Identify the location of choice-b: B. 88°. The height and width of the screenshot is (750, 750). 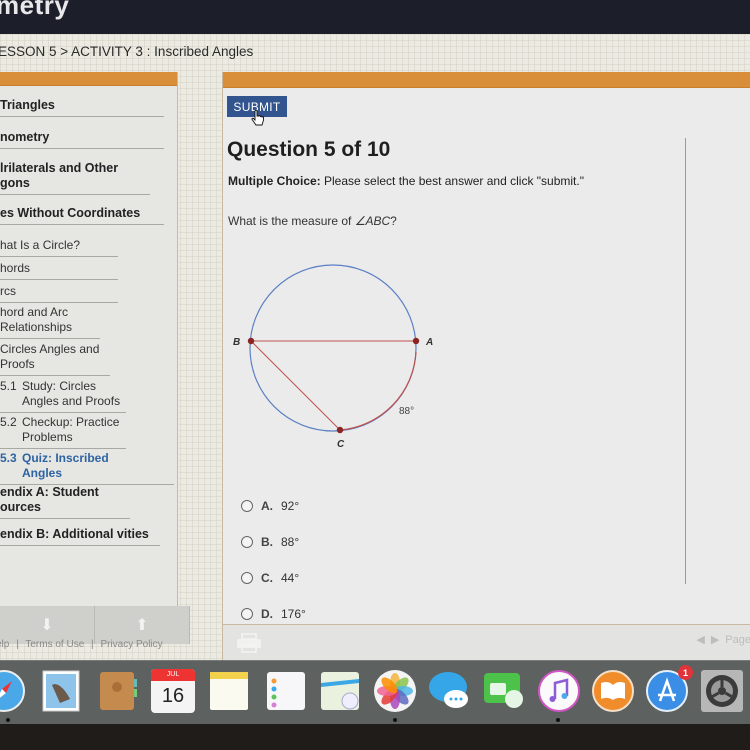
(273, 542).